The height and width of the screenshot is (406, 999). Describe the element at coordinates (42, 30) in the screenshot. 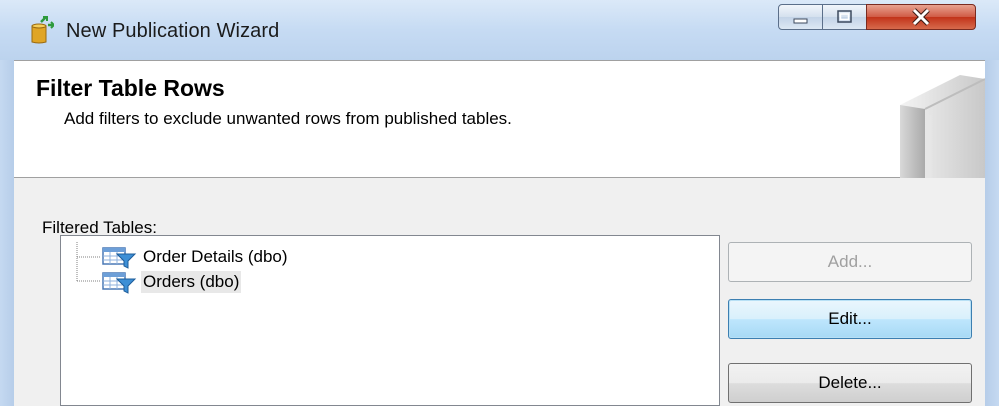

I see `publication-wizard-icon` at that location.